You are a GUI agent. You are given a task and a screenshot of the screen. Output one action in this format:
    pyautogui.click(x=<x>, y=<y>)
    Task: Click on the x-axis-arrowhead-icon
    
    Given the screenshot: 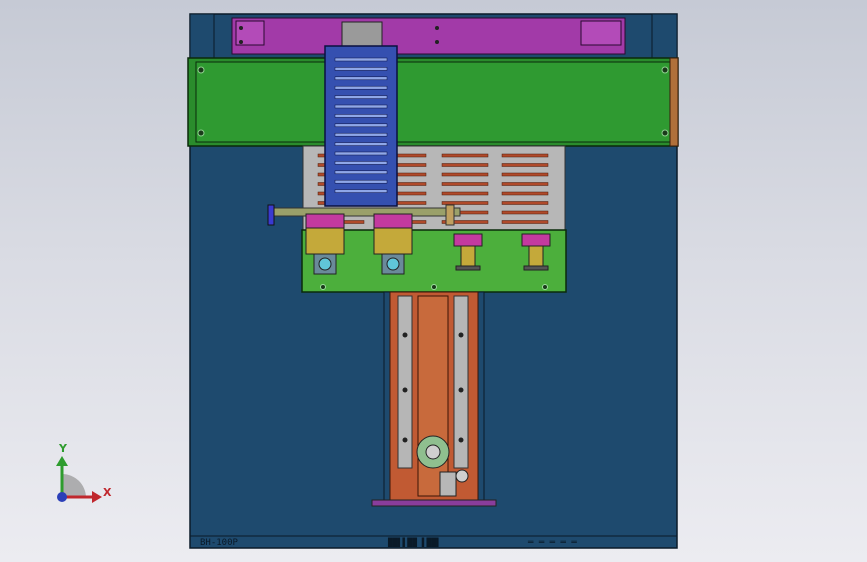 What is the action you would take?
    pyautogui.click(x=97, y=497)
    